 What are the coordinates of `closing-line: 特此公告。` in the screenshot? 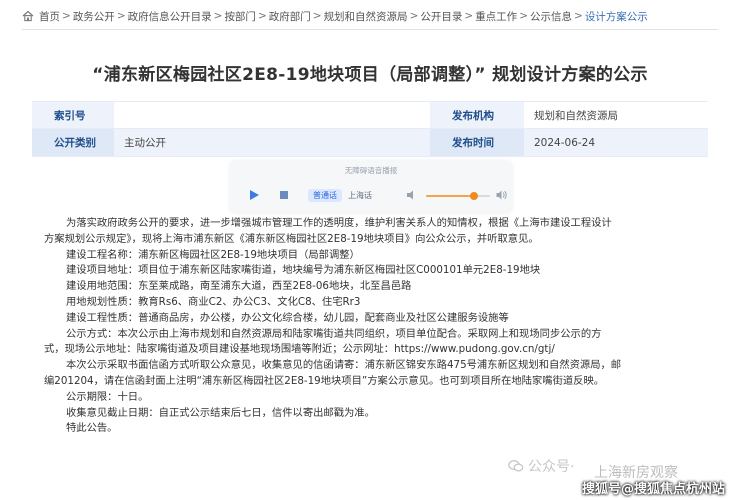 It's located at (92, 428).